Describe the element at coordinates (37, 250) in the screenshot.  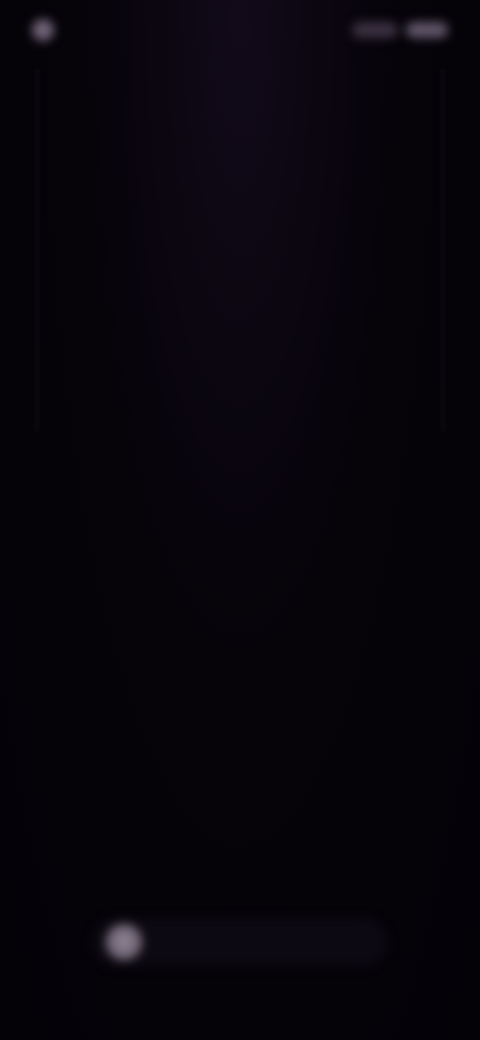
I see `left-divider` at that location.